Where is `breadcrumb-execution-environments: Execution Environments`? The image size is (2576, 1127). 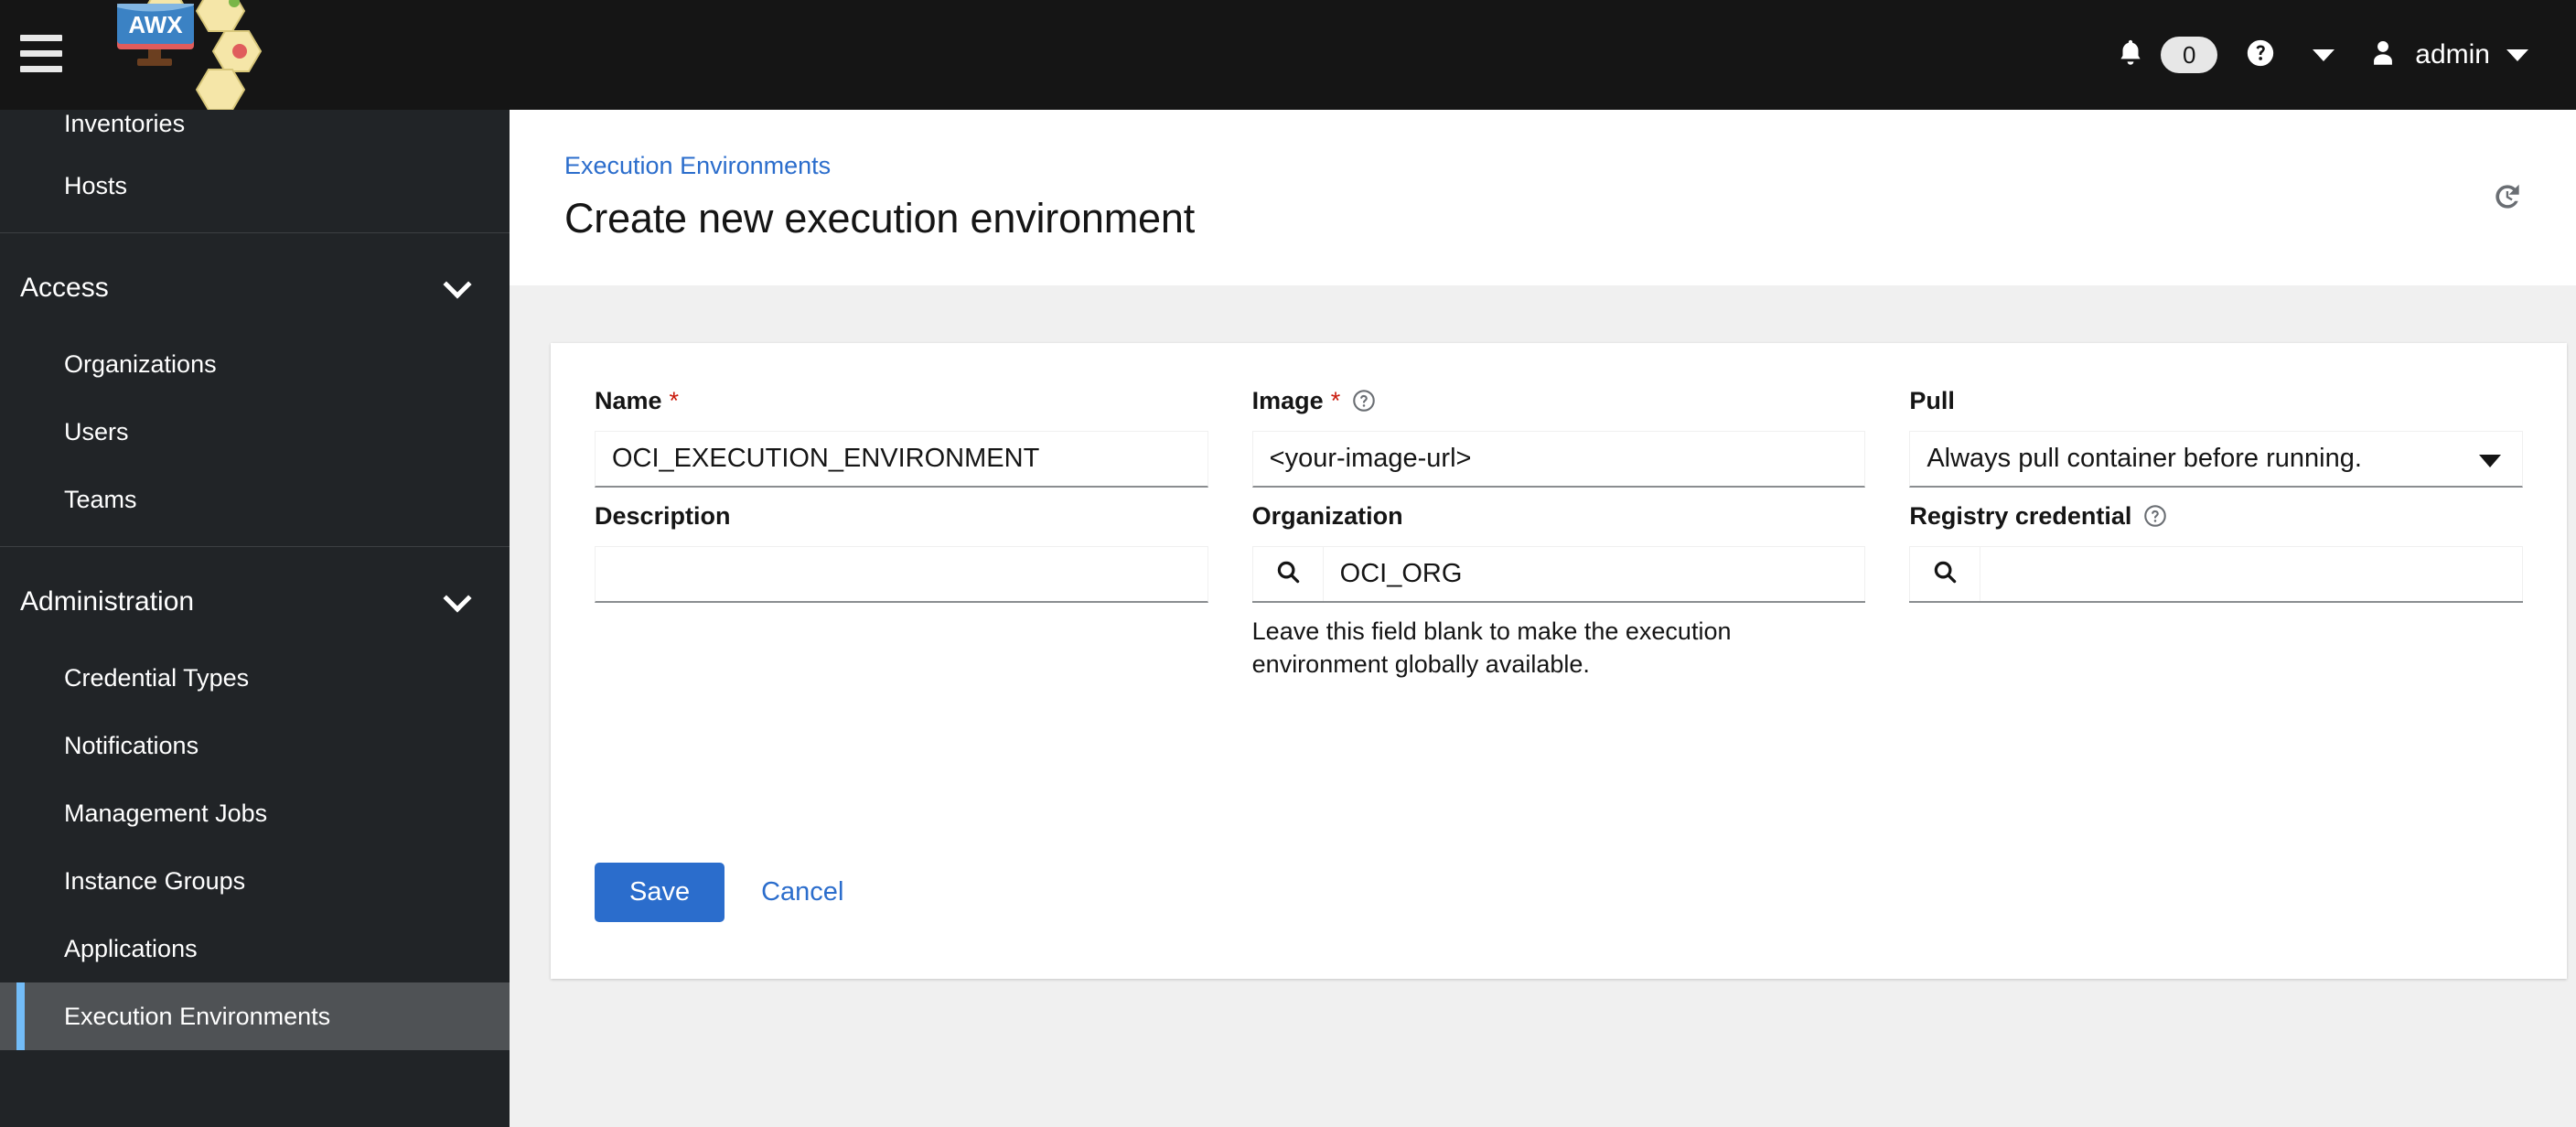 breadcrumb-execution-environments: Execution Environments is located at coordinates (1543, 166).